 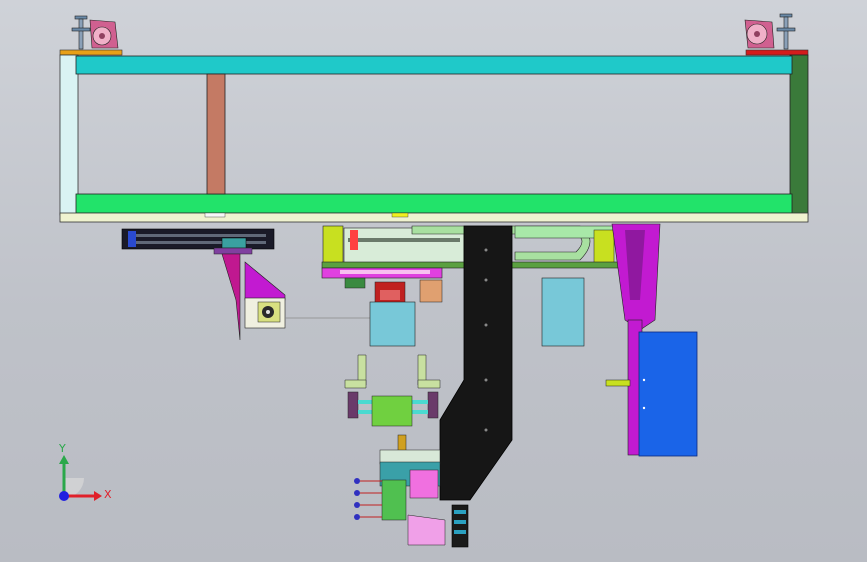 What do you see at coordinates (108, 494) in the screenshot?
I see `axis-x-label: X` at bounding box center [108, 494].